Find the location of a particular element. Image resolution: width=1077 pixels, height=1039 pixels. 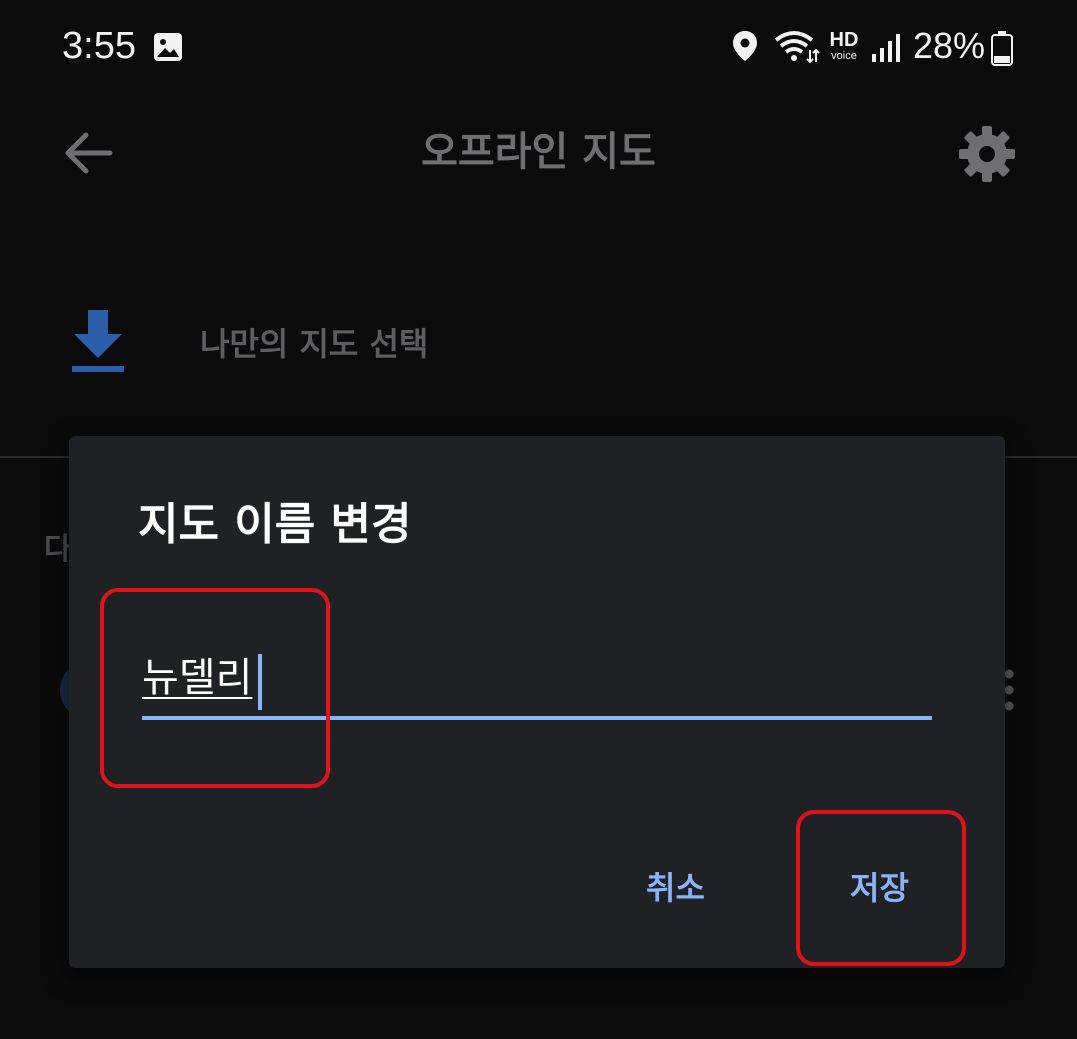

image-notification-icon is located at coordinates (168, 49).